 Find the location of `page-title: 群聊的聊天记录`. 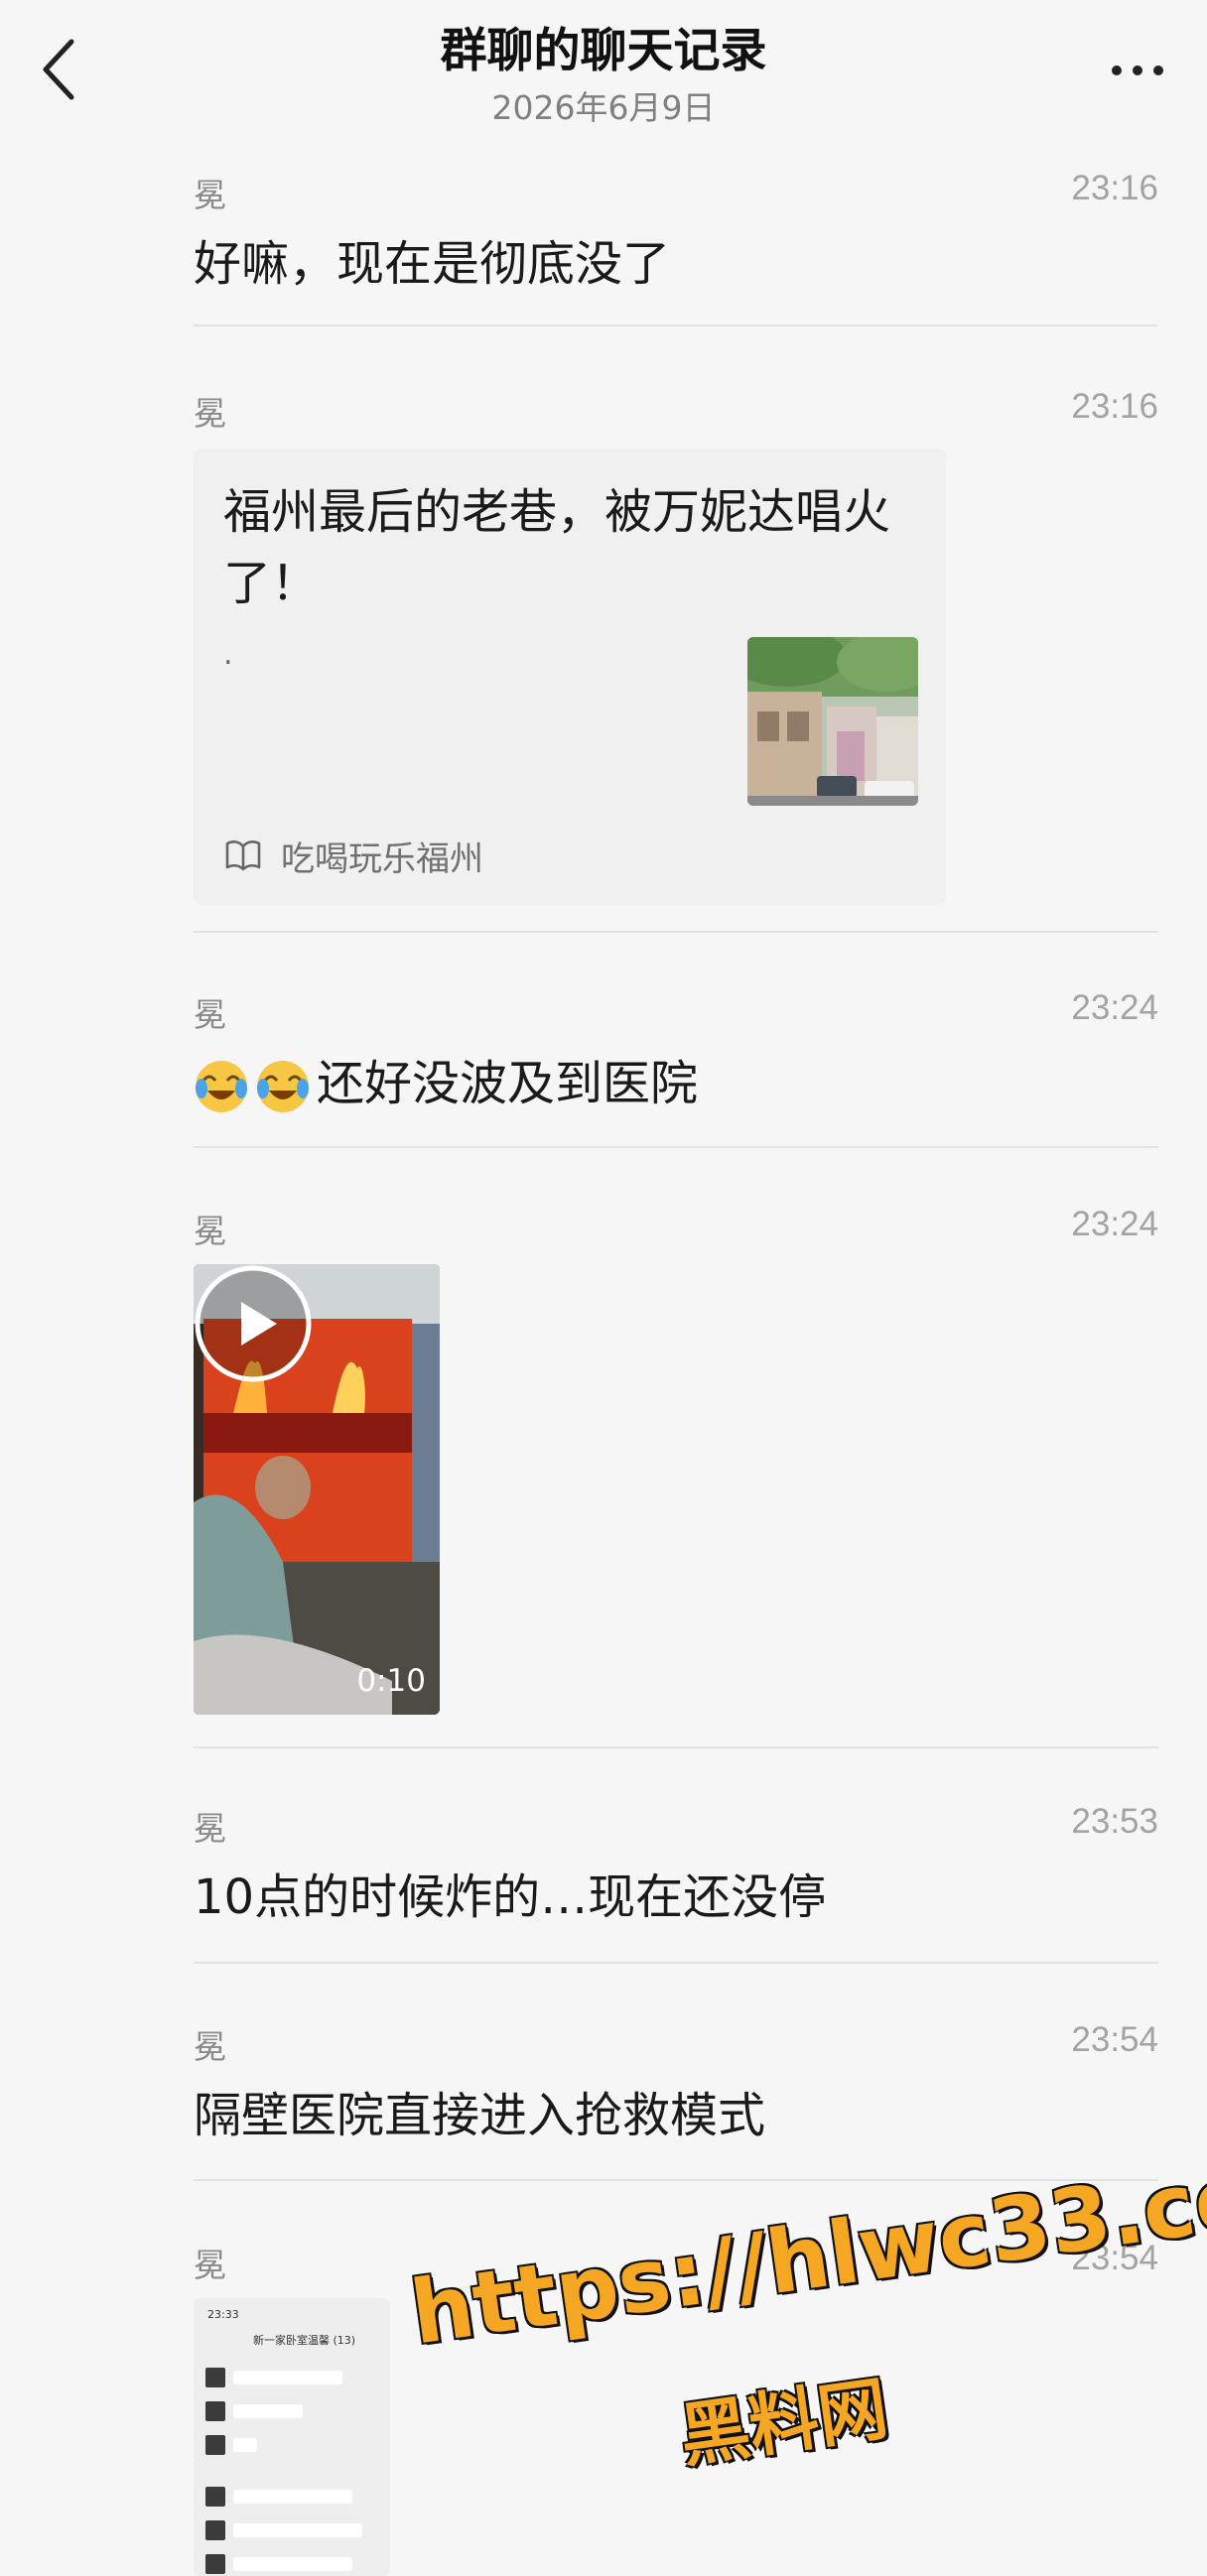

page-title: 群聊的聊天记录 is located at coordinates (603, 51).